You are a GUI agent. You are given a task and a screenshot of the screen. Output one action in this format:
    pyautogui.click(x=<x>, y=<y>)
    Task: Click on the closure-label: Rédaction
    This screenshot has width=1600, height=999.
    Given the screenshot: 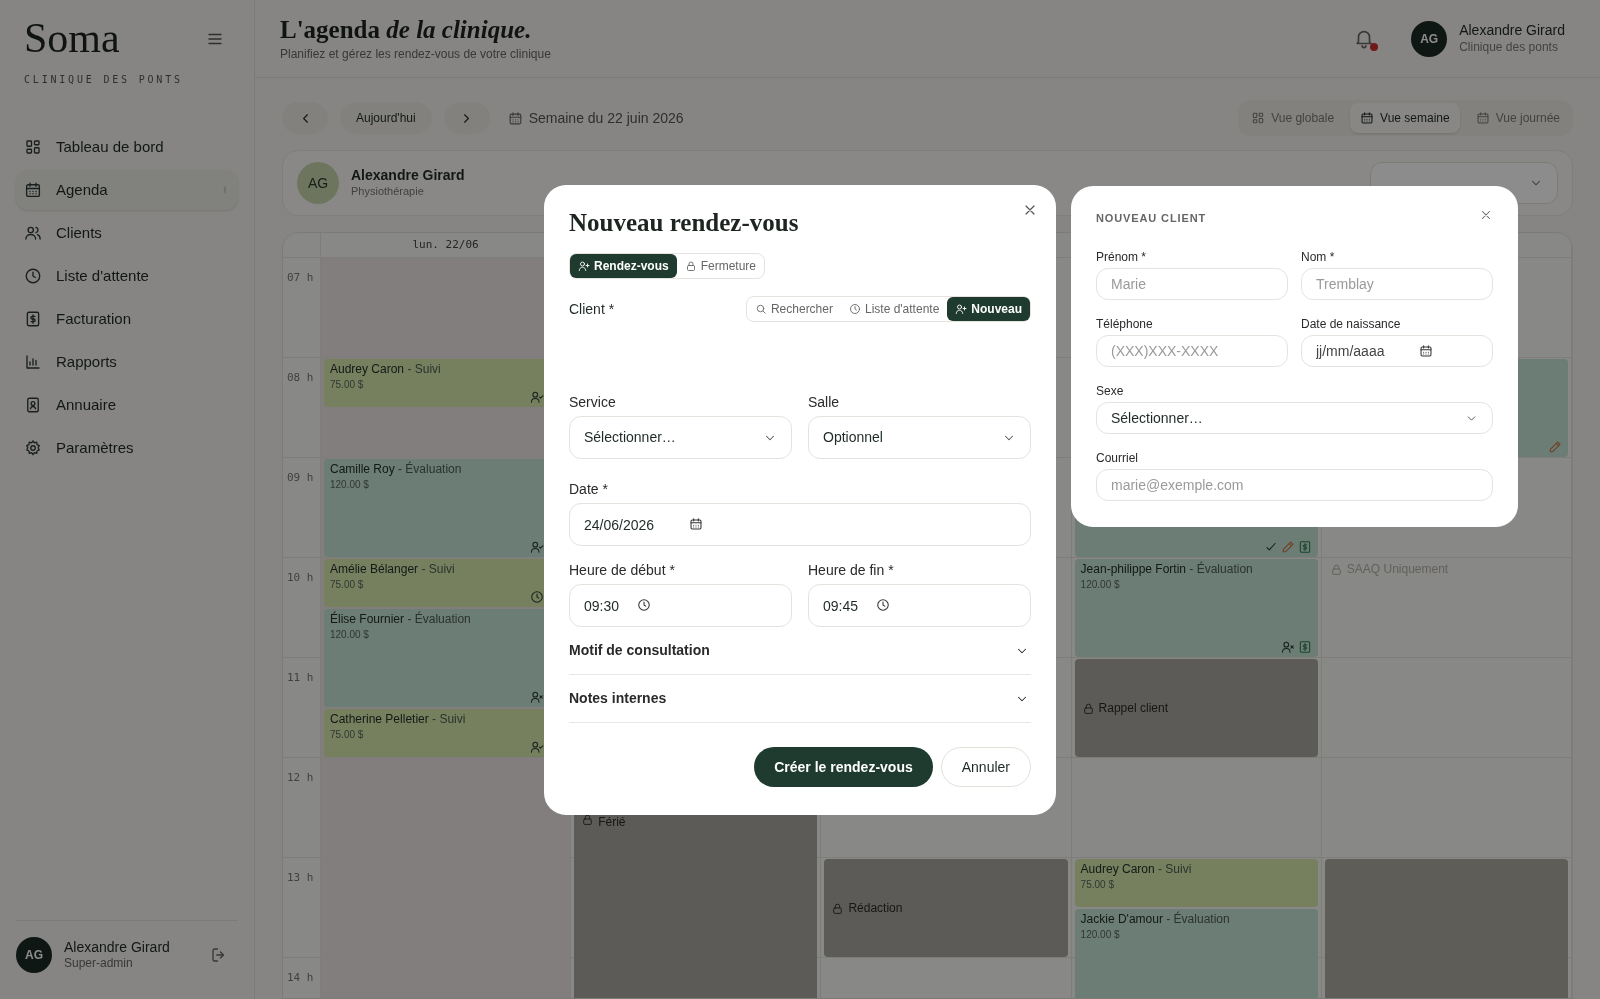 What is the action you would take?
    pyautogui.click(x=875, y=908)
    